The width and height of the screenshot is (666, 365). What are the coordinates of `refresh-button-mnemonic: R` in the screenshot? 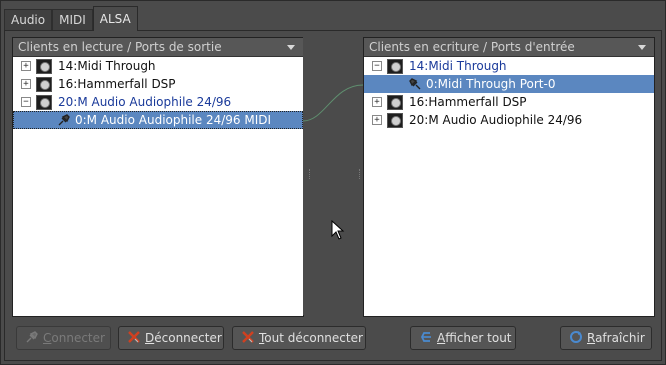 It's located at (591, 338).